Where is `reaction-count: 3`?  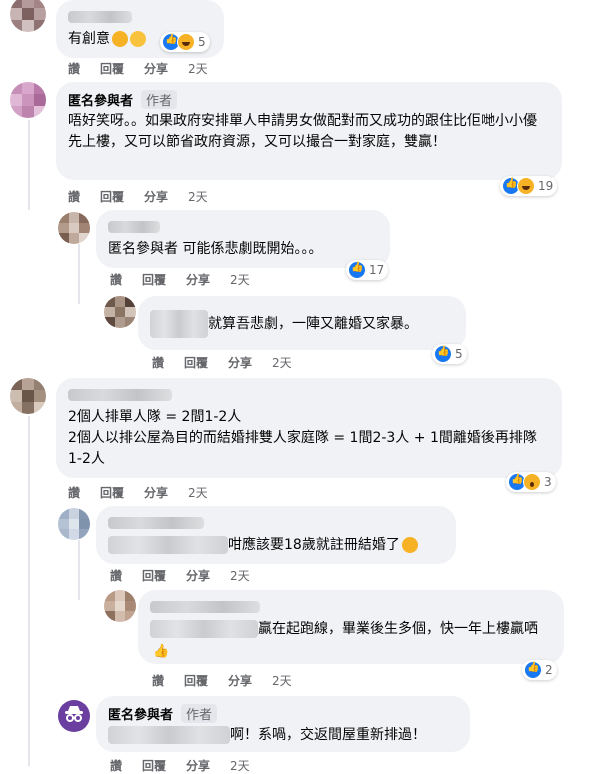
reaction-count: 3 is located at coordinates (548, 482).